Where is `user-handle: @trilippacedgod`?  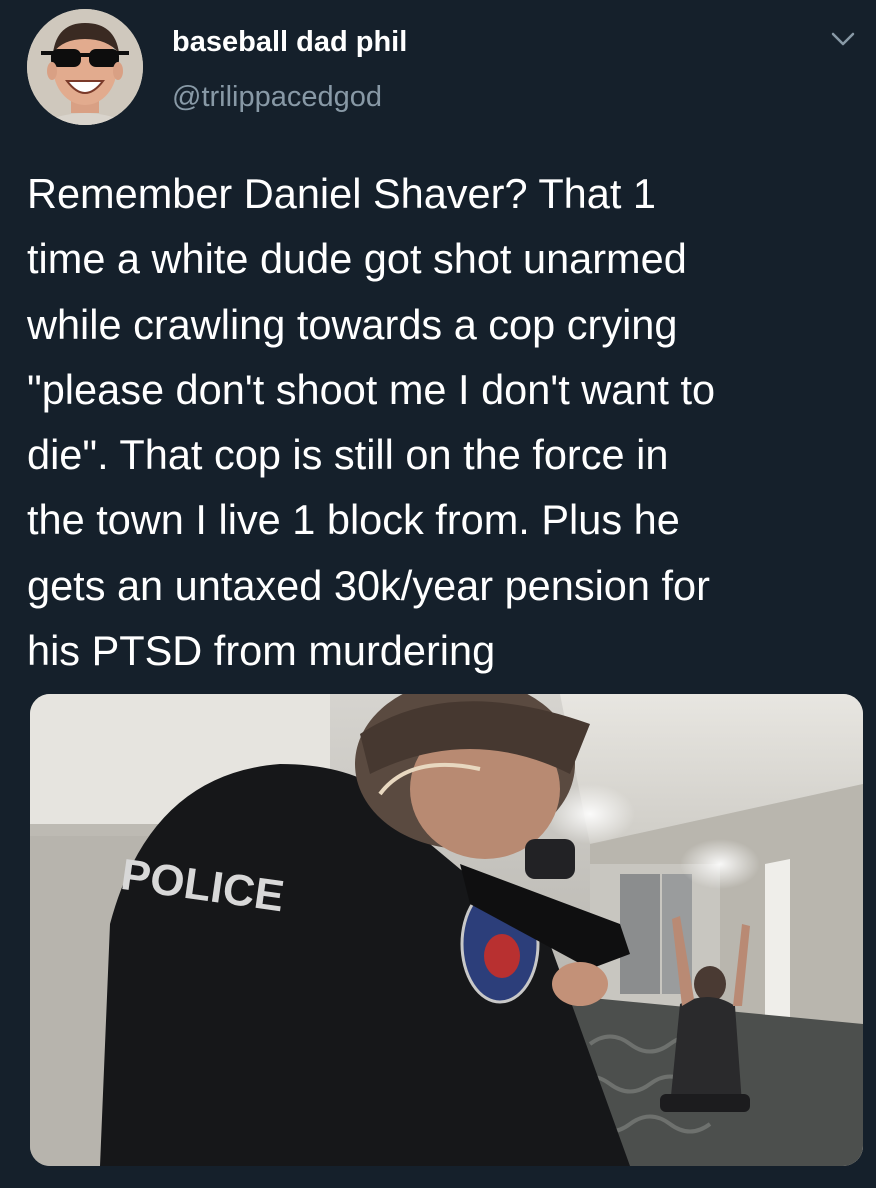
user-handle: @trilippacedgod is located at coordinates (277, 97).